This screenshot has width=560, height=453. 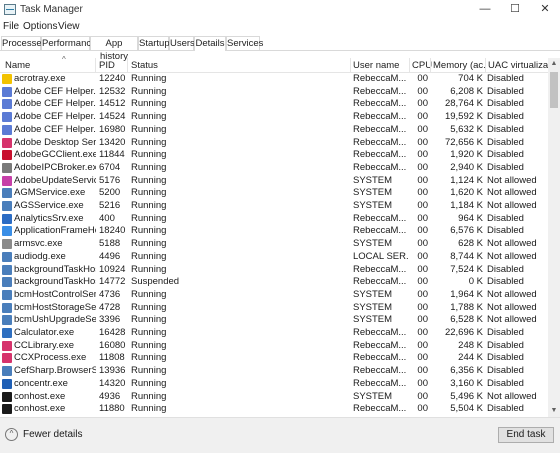 What do you see at coordinates (144, 65) in the screenshot?
I see `column-status: Status` at bounding box center [144, 65].